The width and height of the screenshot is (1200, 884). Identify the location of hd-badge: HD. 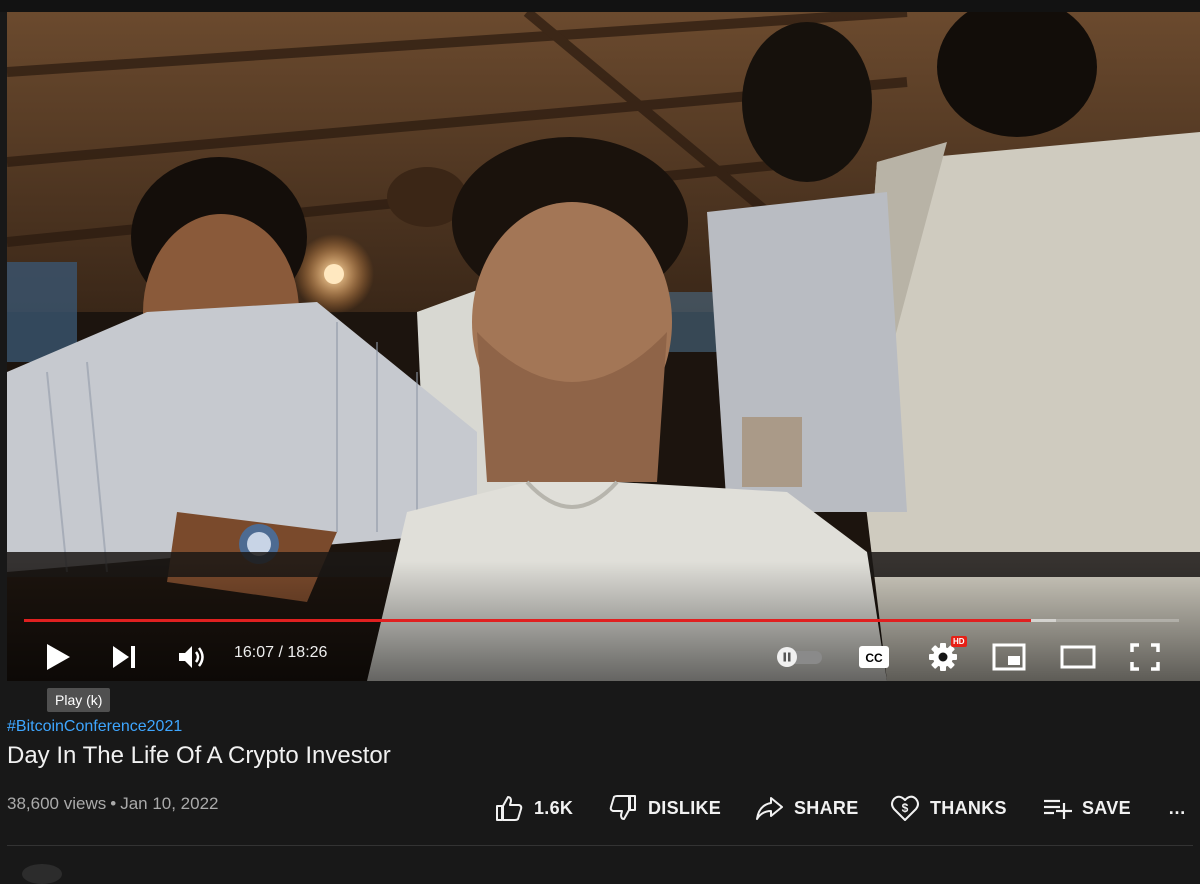
(959, 641).